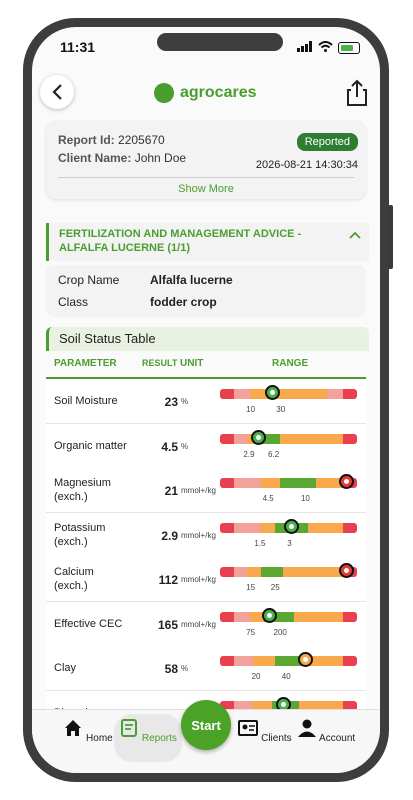 This screenshot has width=413, height=800. Describe the element at coordinates (95, 158) in the screenshot. I see `client-name-label: Client Name:` at that location.